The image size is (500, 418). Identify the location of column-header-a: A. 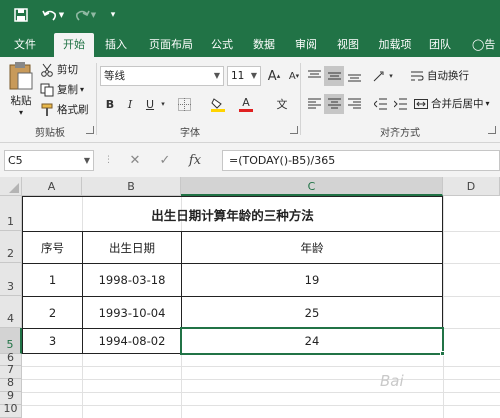
(52, 186).